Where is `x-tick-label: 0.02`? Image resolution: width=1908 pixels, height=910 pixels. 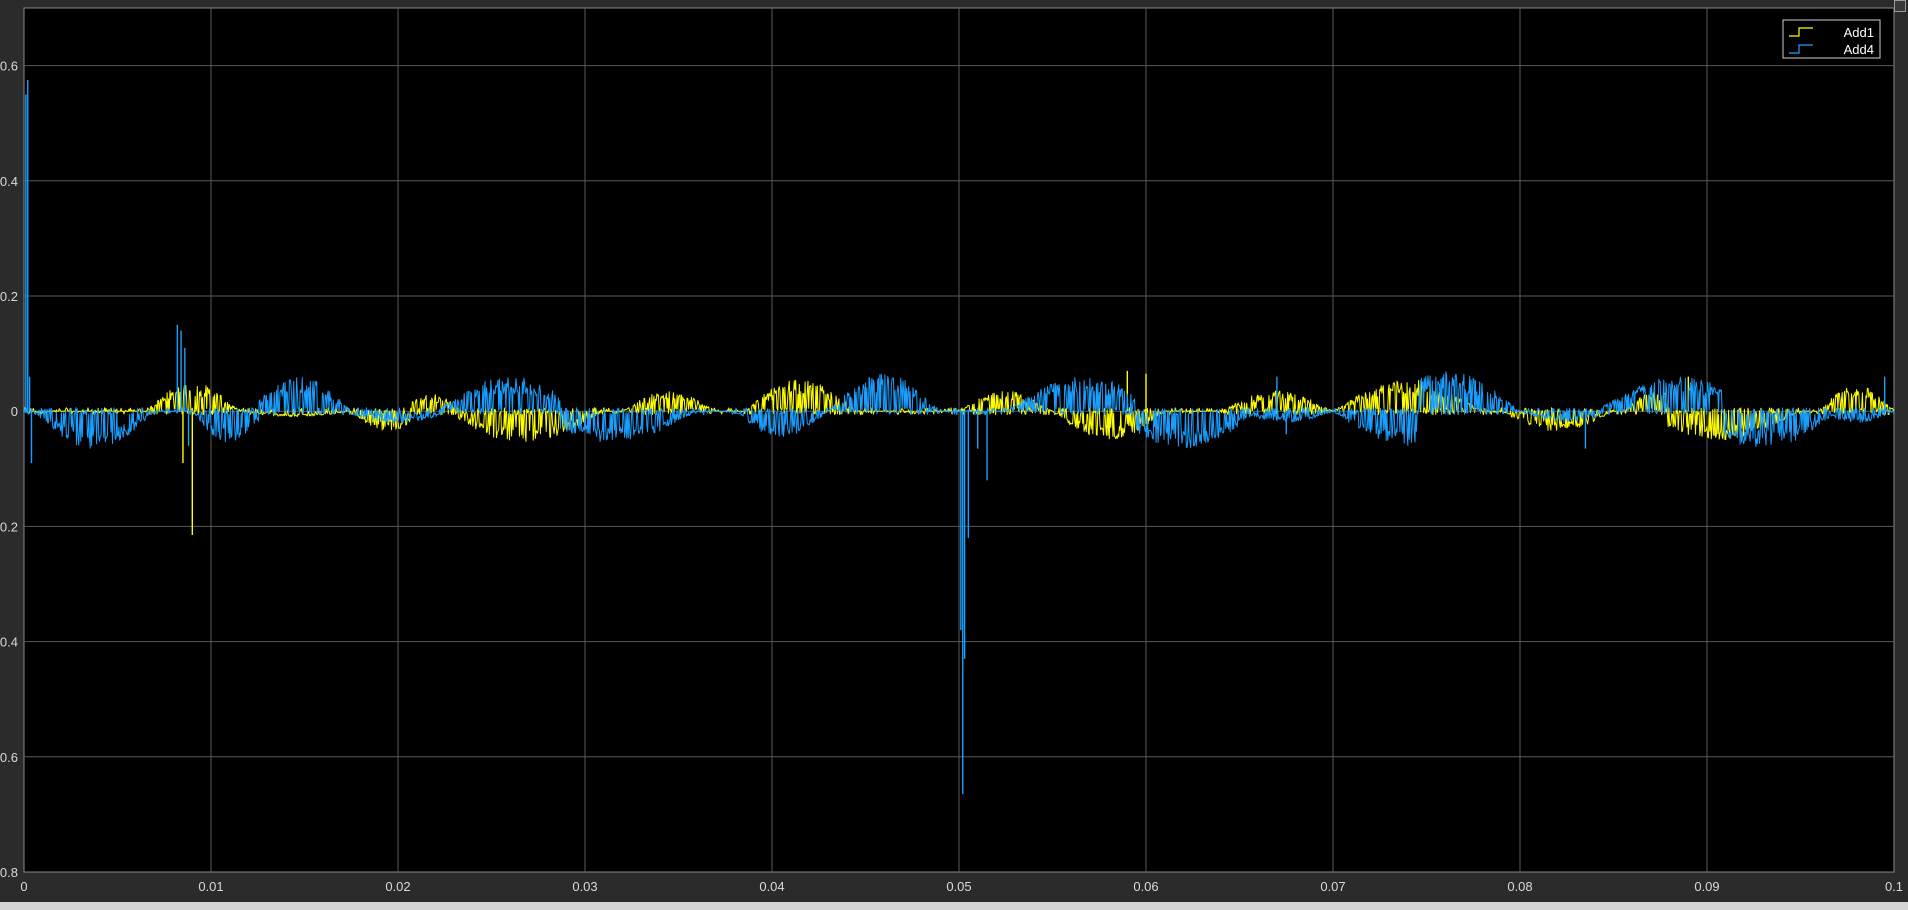
x-tick-label: 0.02 is located at coordinates (397, 886).